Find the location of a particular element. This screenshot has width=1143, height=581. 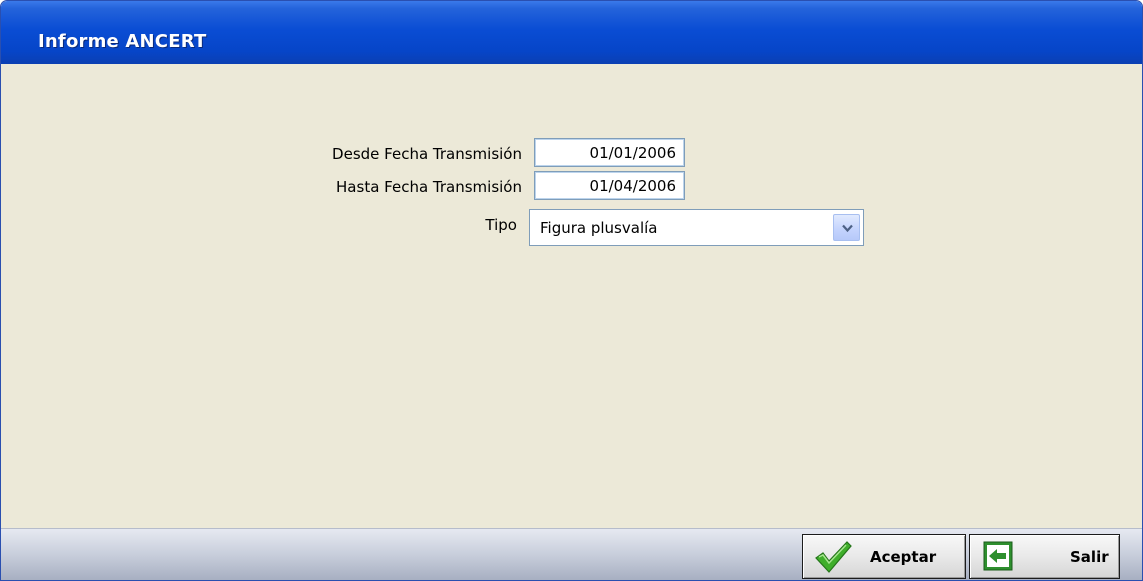

salir-button: Salir is located at coordinates (1044, 556).